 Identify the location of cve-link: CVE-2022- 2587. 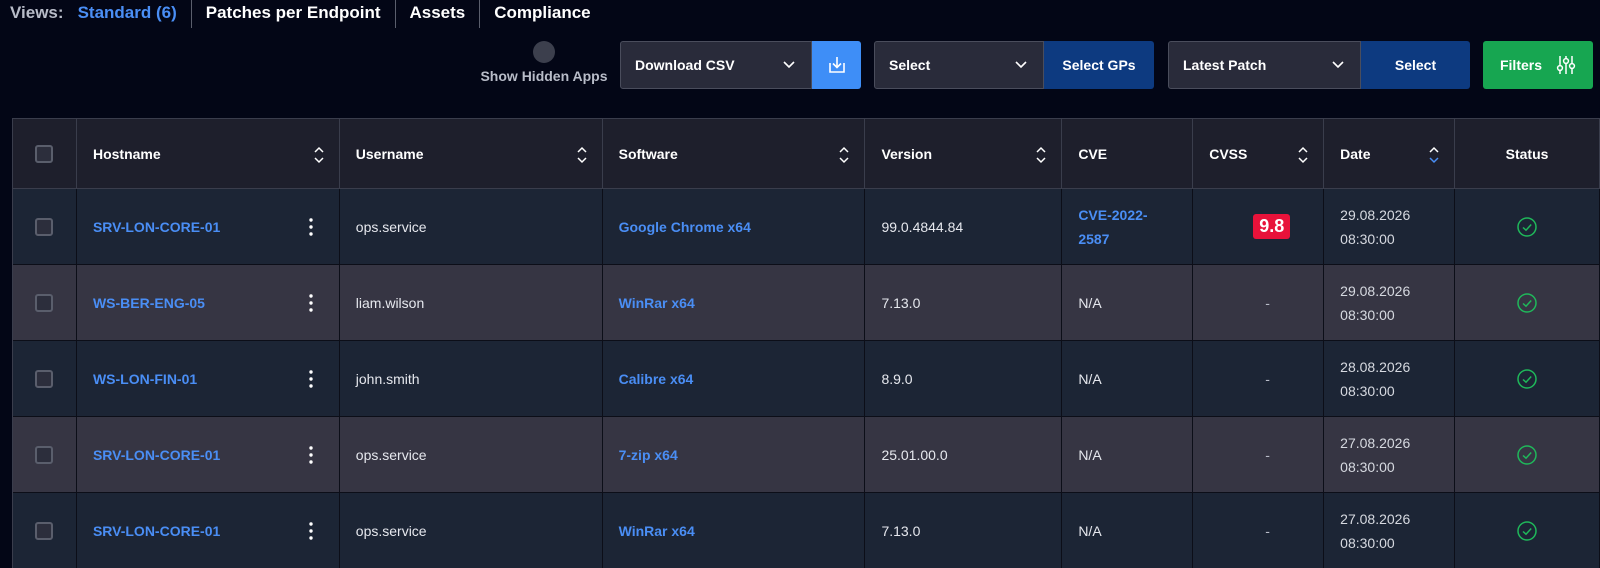
(1112, 227).